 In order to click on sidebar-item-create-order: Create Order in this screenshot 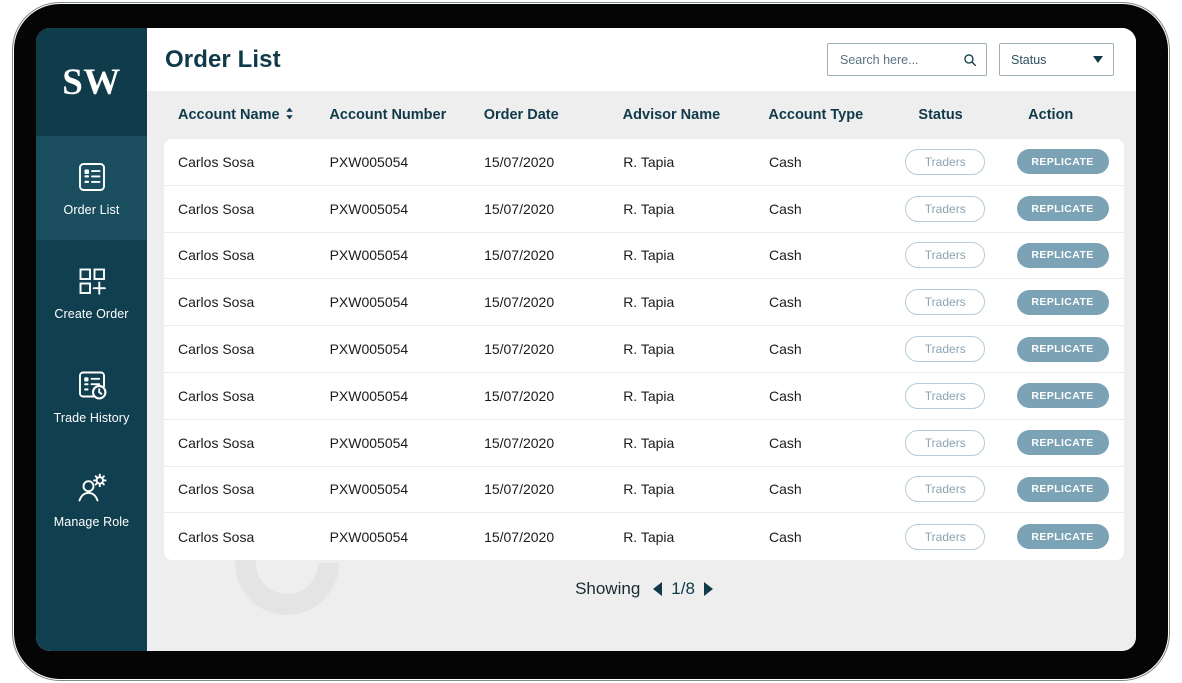, I will do `click(91, 292)`.